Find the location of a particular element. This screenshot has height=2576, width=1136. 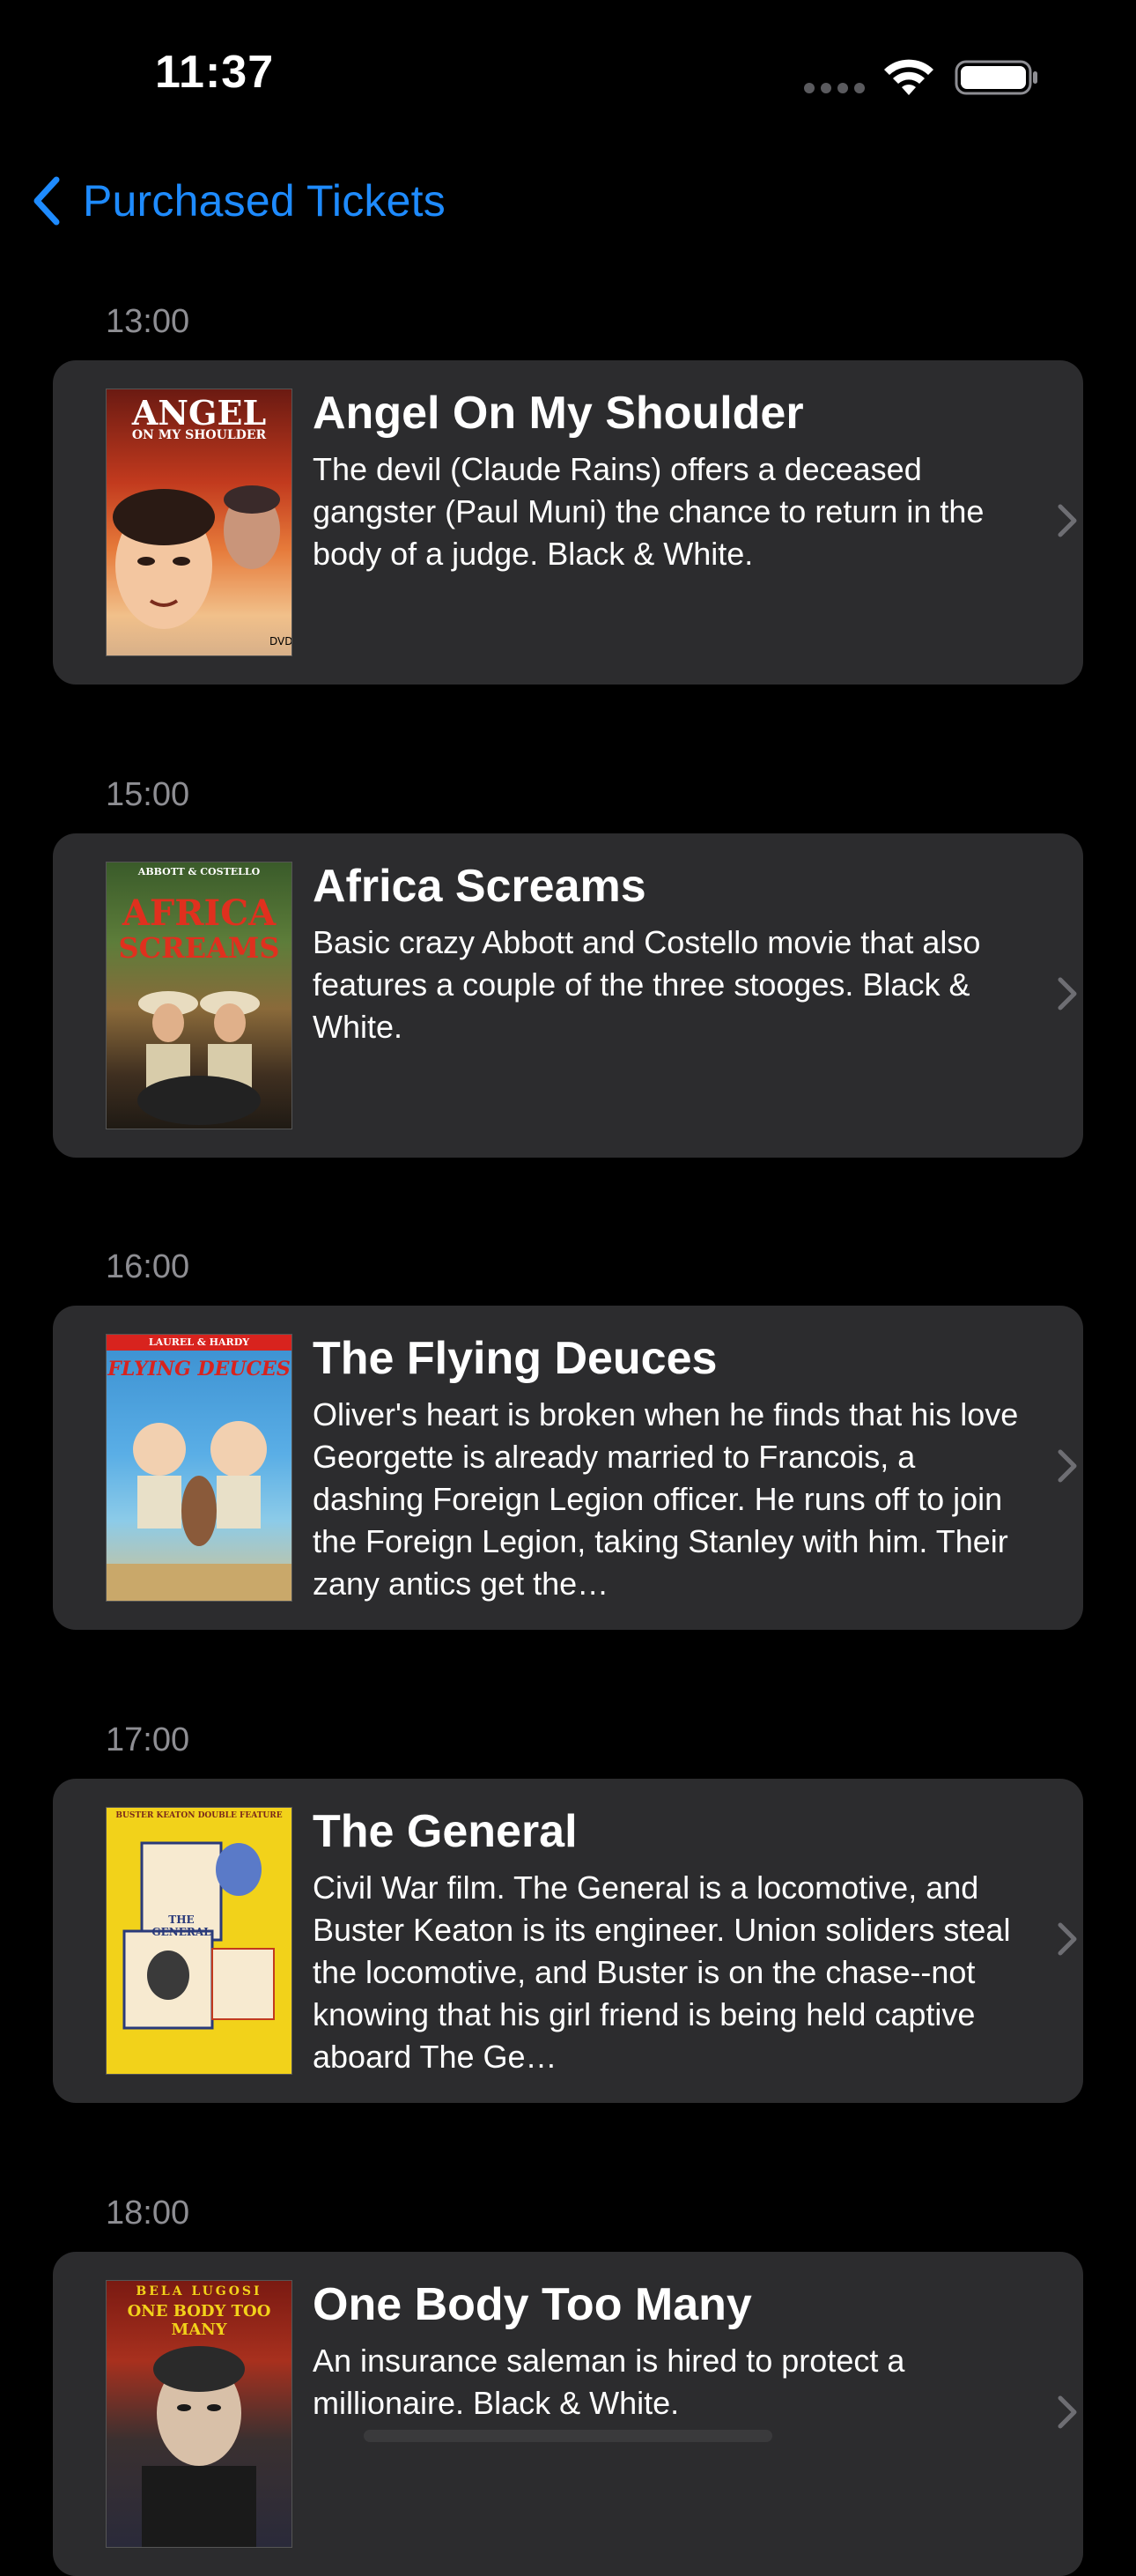

battery-icon is located at coordinates (996, 77).